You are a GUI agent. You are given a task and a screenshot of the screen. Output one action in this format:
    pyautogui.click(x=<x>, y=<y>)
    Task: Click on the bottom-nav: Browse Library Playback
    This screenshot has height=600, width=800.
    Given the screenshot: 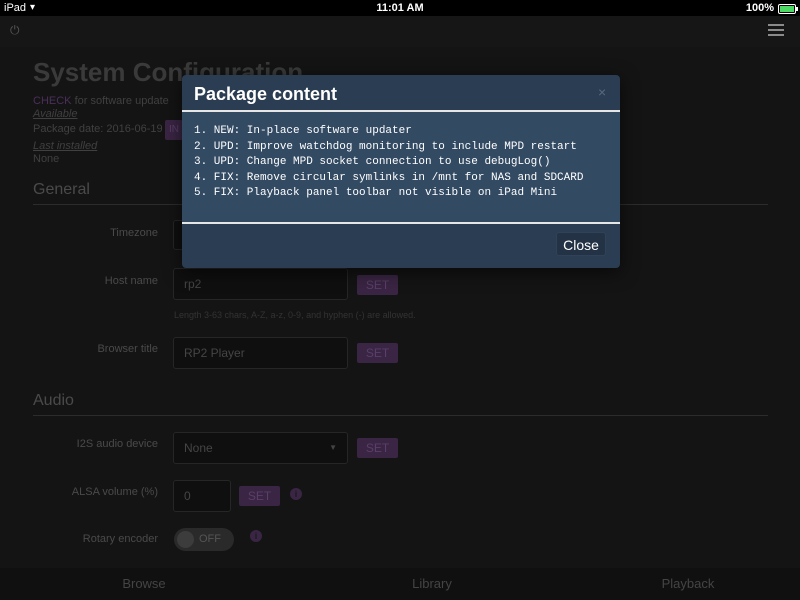 What is the action you would take?
    pyautogui.click(x=400, y=584)
    